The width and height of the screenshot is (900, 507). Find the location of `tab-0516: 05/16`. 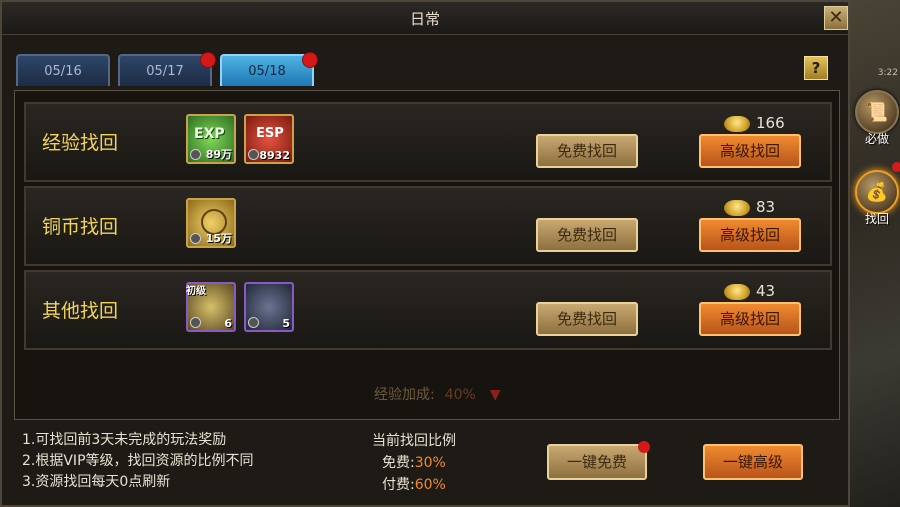

tab-0516: 05/16 is located at coordinates (63, 70).